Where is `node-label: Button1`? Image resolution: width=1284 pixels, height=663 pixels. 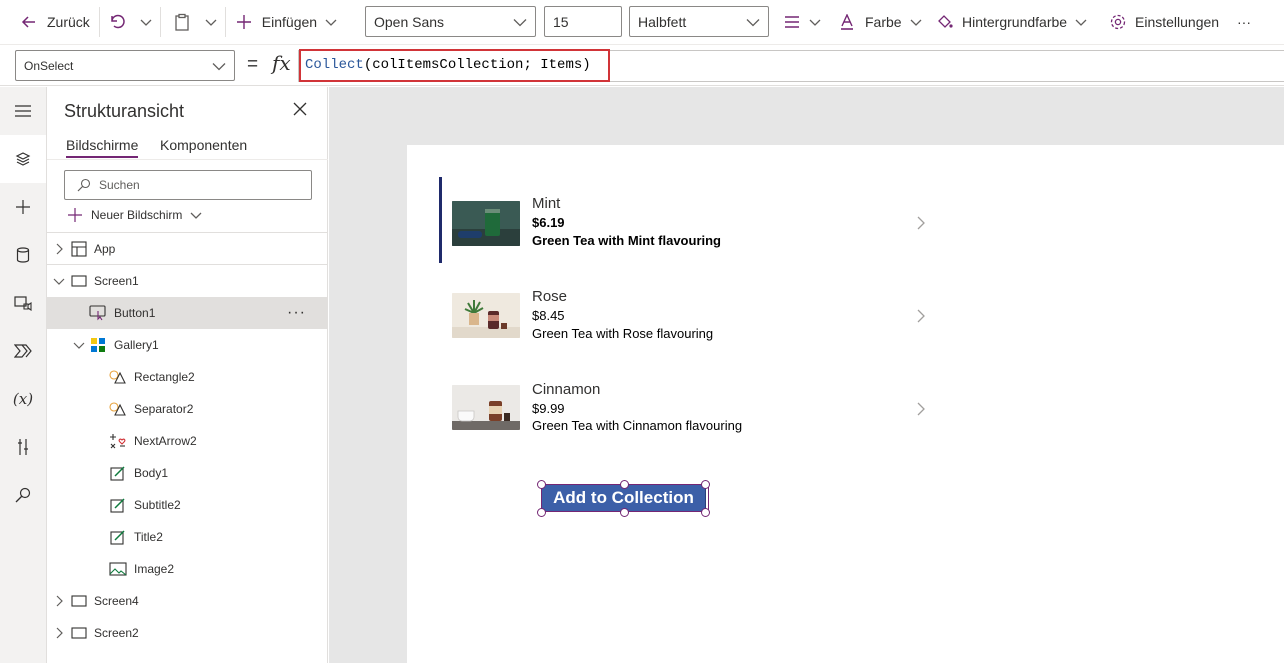
node-label: Button1 is located at coordinates (135, 313).